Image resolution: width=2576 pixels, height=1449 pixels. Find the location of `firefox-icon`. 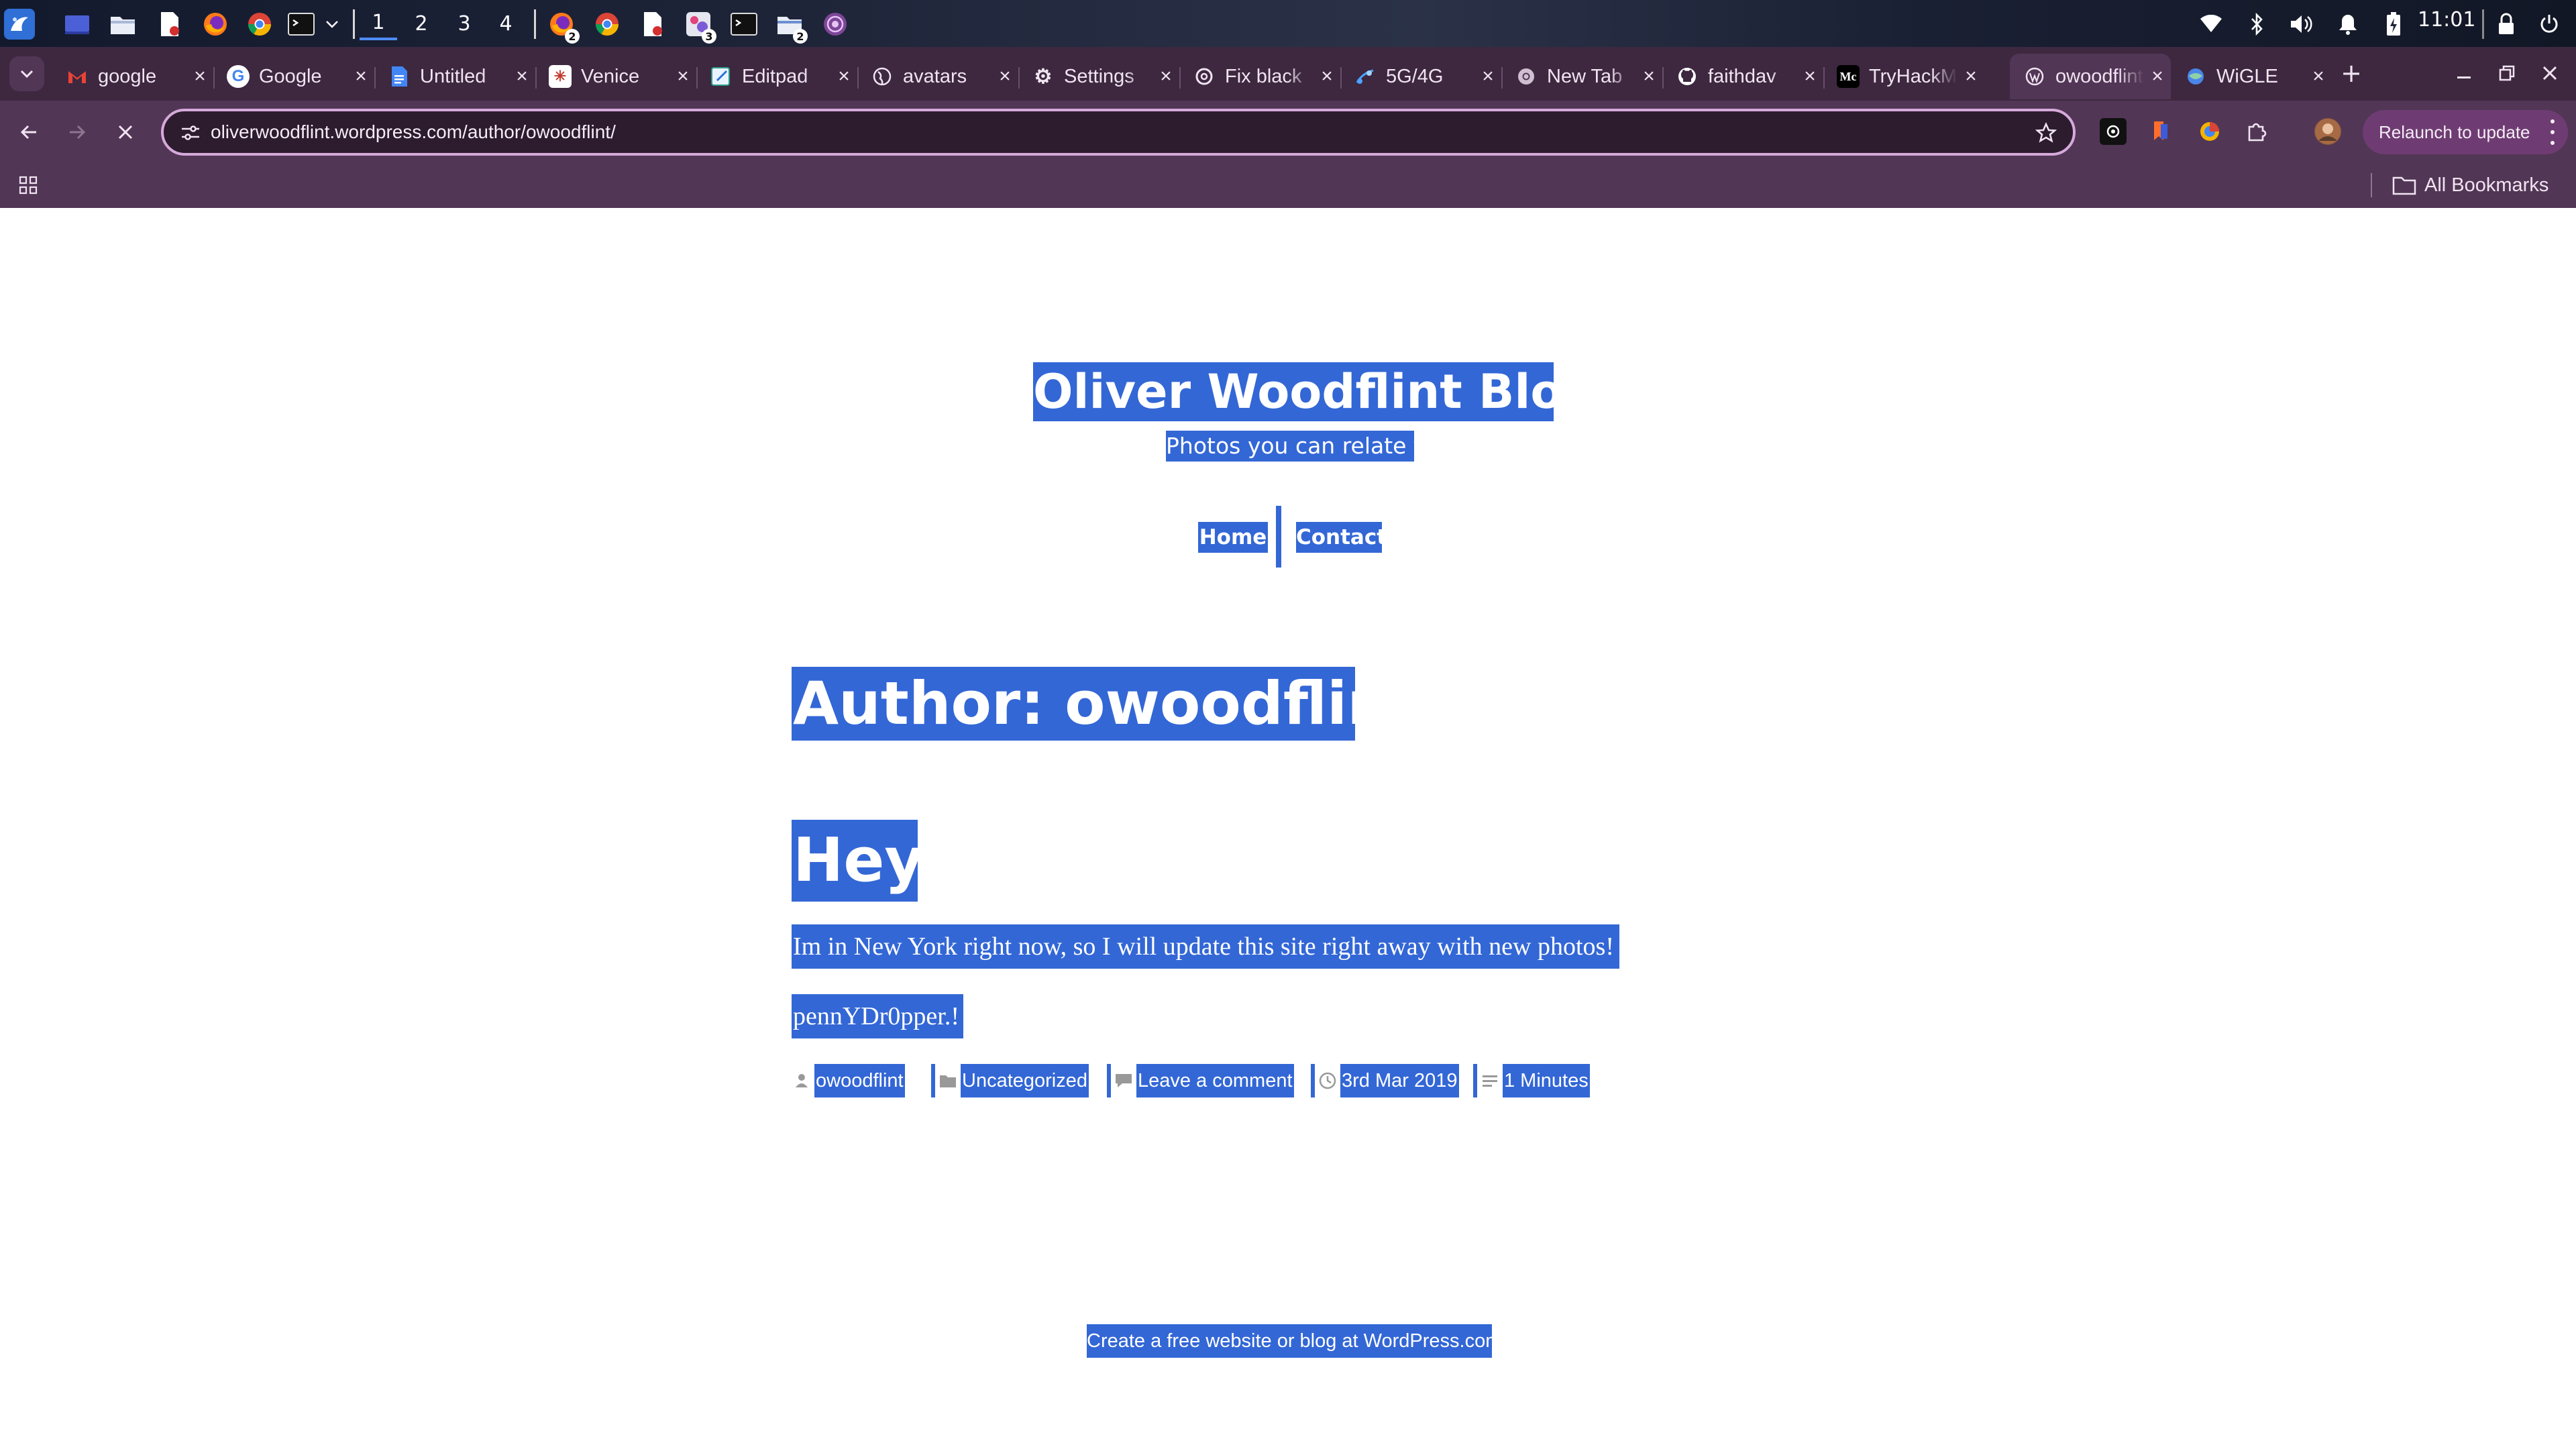

firefox-icon is located at coordinates (215, 24).